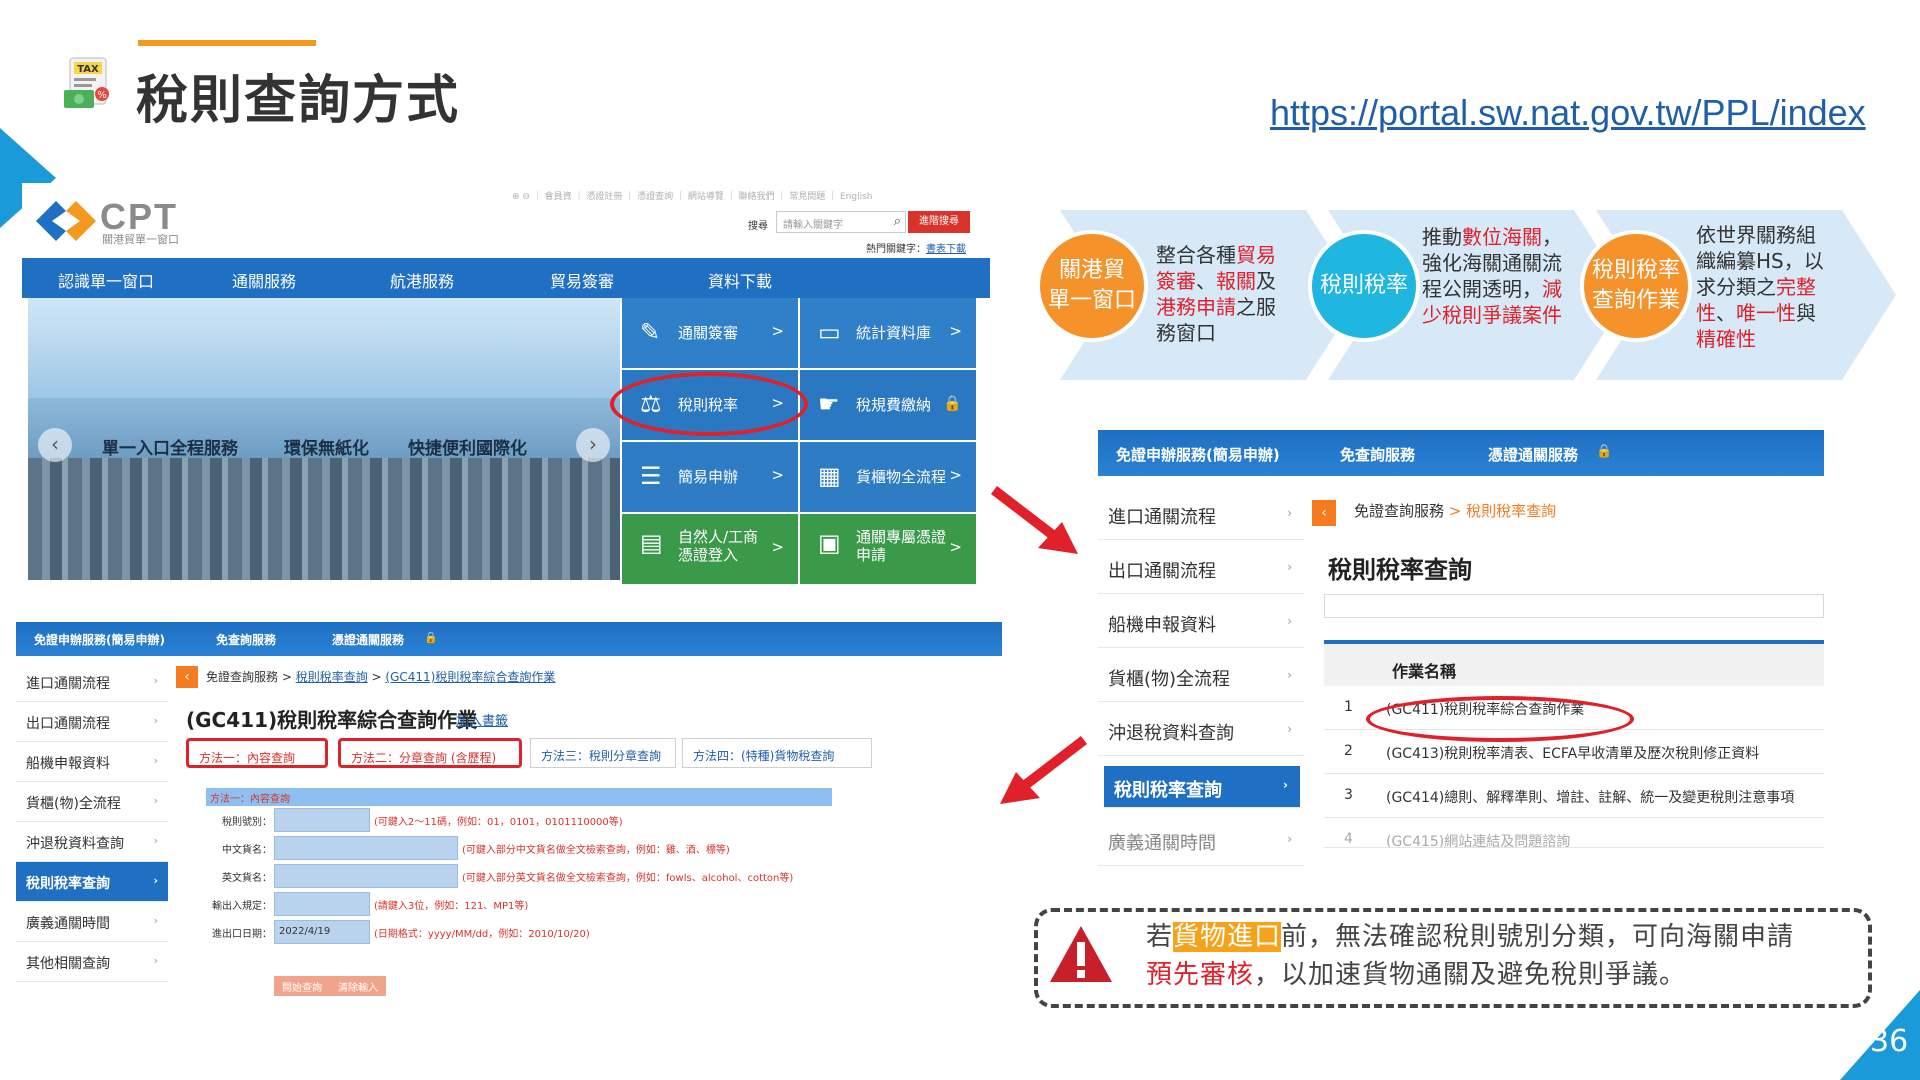  Describe the element at coordinates (710, 477) in the screenshot. I see `tile-simple-application: ☰ 簡易申辦 >` at that location.